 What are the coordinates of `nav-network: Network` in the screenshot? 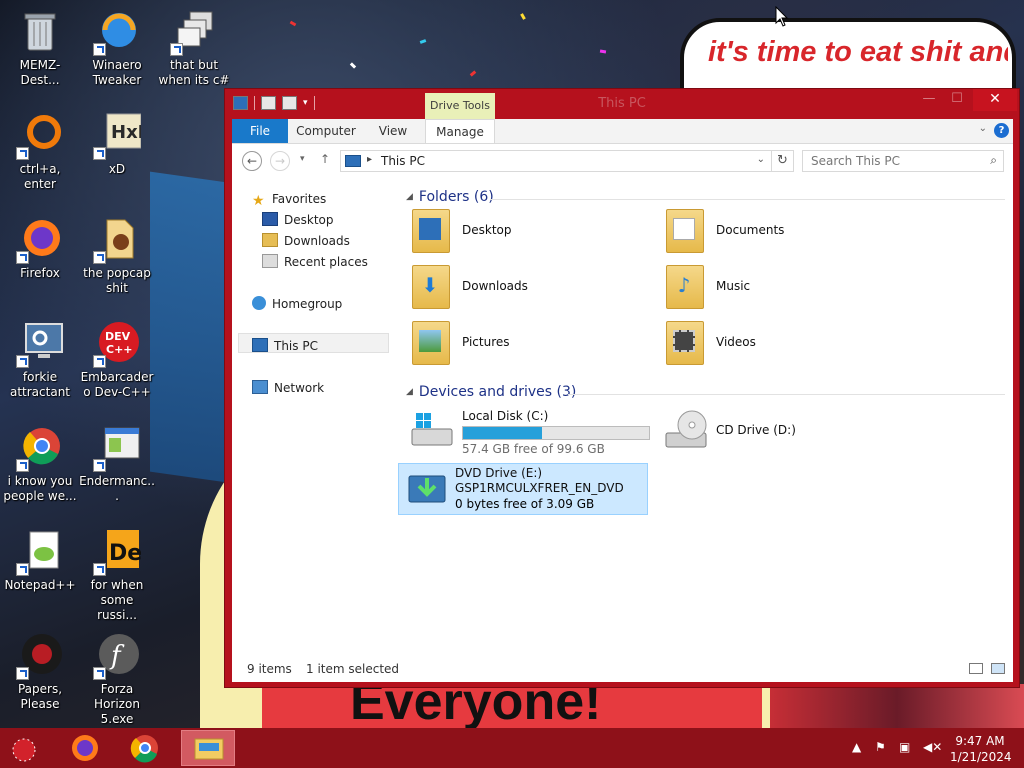 It's located at (288, 388).